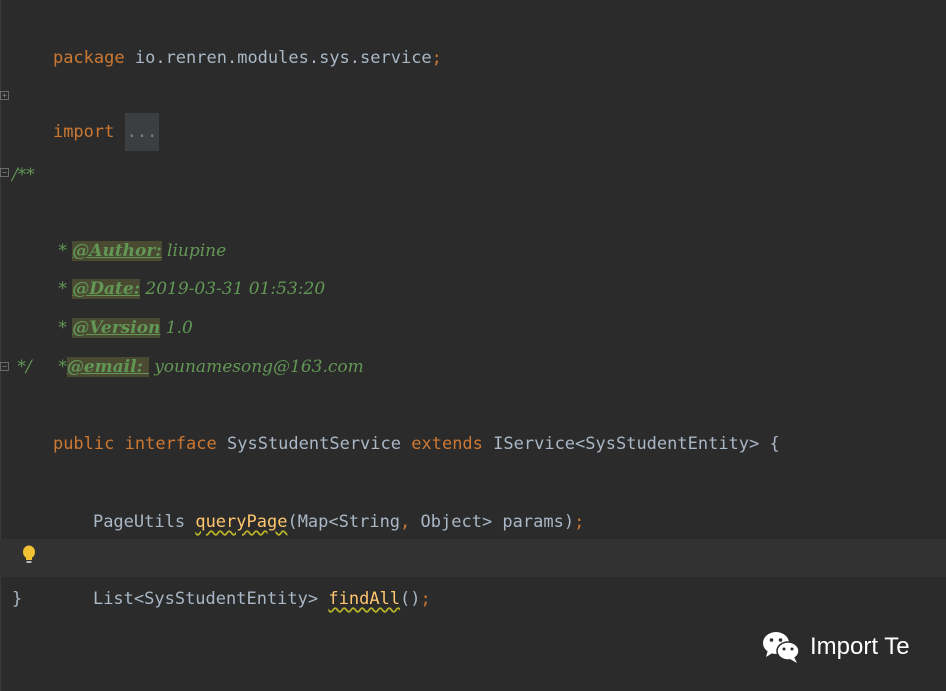  What do you see at coordinates (83, 444) in the screenshot?
I see `keyword-public: public` at bounding box center [83, 444].